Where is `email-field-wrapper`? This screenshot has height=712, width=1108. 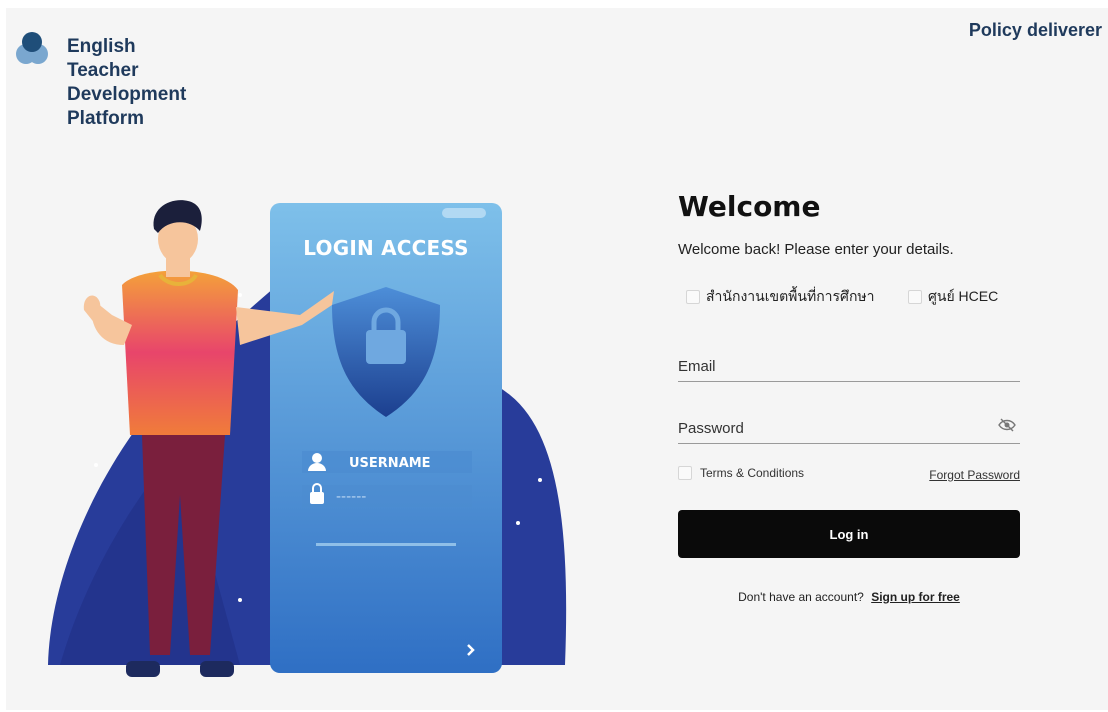
email-field-wrapper is located at coordinates (849, 367).